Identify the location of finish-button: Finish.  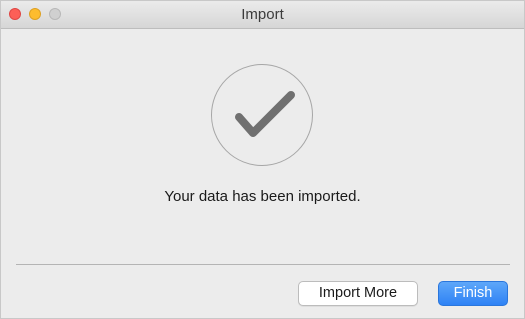
(473, 293).